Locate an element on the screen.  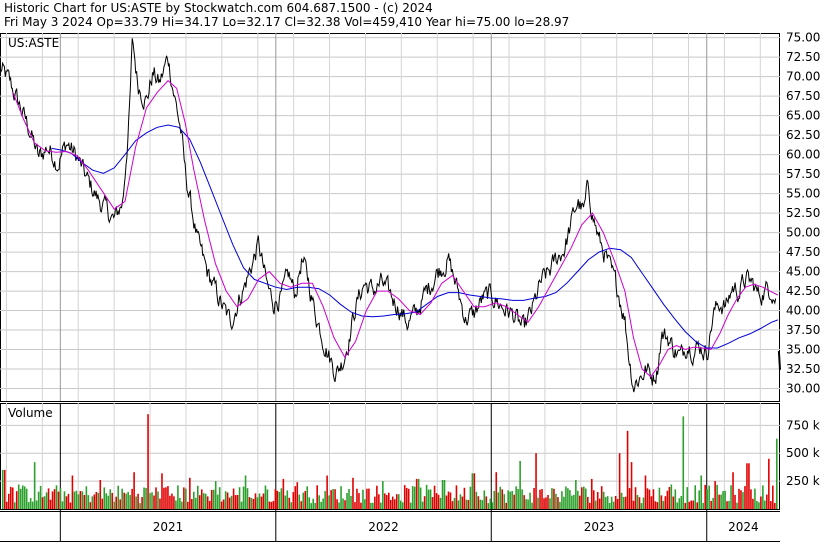
volume-tick-label: 750 k is located at coordinates (803, 425).